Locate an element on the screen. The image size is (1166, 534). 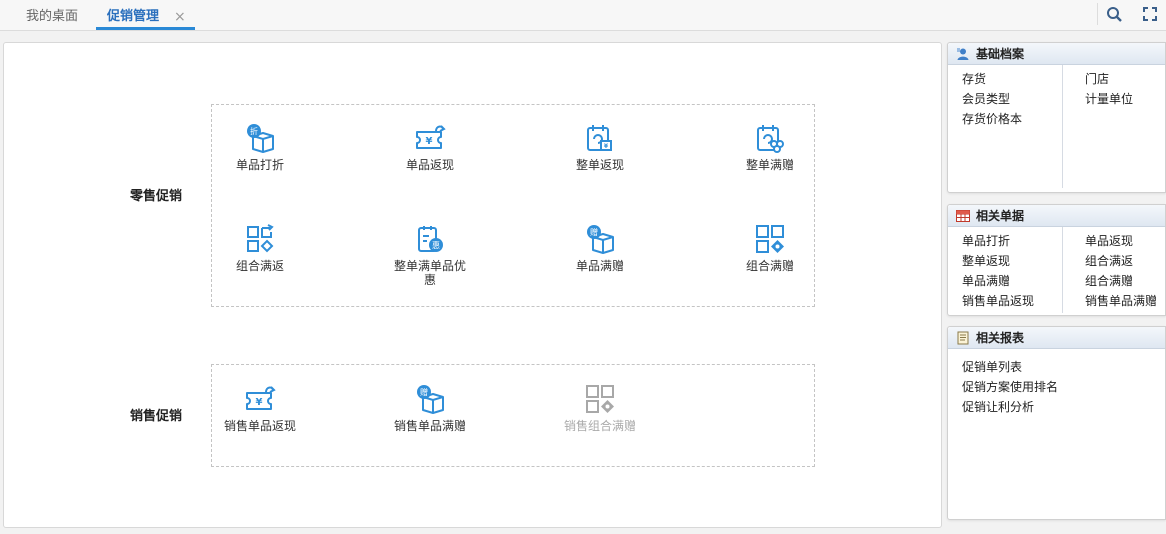
panel-header: 基础档案 is located at coordinates (1056, 54).